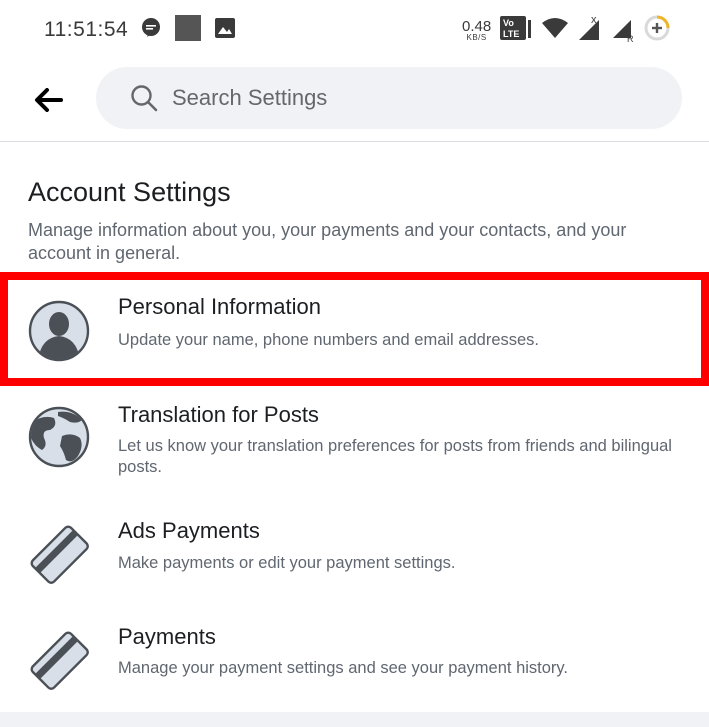  Describe the element at coordinates (59, 331) in the screenshot. I see `person-icon` at that location.